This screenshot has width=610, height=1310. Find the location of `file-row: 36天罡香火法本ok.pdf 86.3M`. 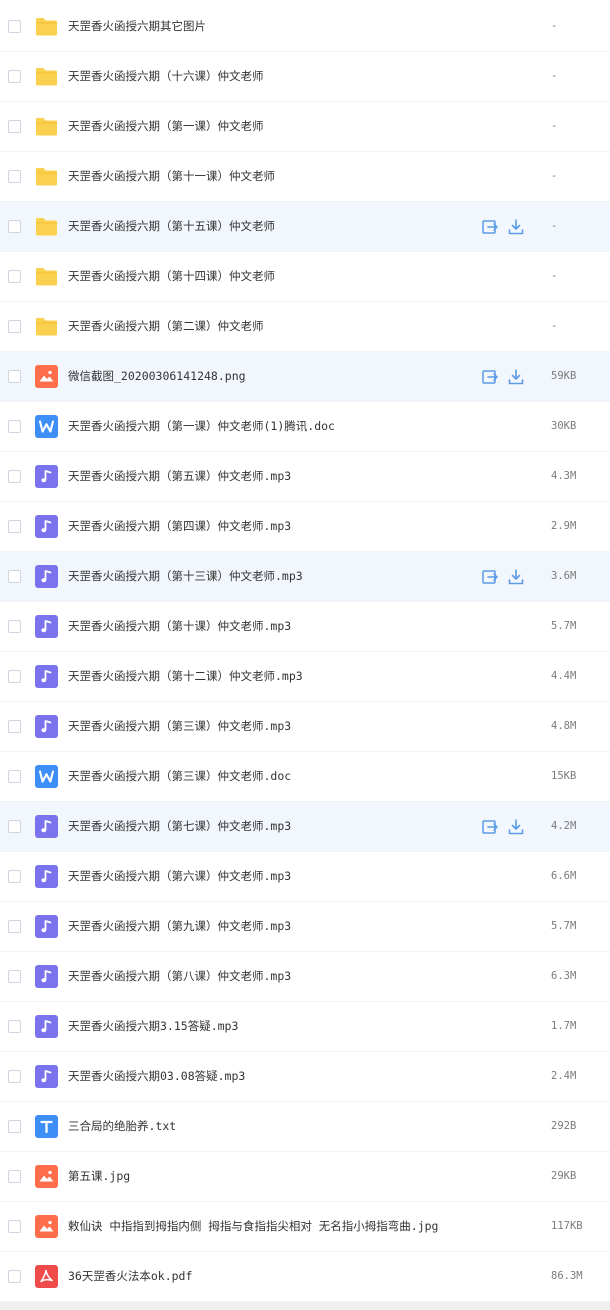

file-row: 36天罡香火法本ok.pdf 86.3M is located at coordinates (305, 1277).